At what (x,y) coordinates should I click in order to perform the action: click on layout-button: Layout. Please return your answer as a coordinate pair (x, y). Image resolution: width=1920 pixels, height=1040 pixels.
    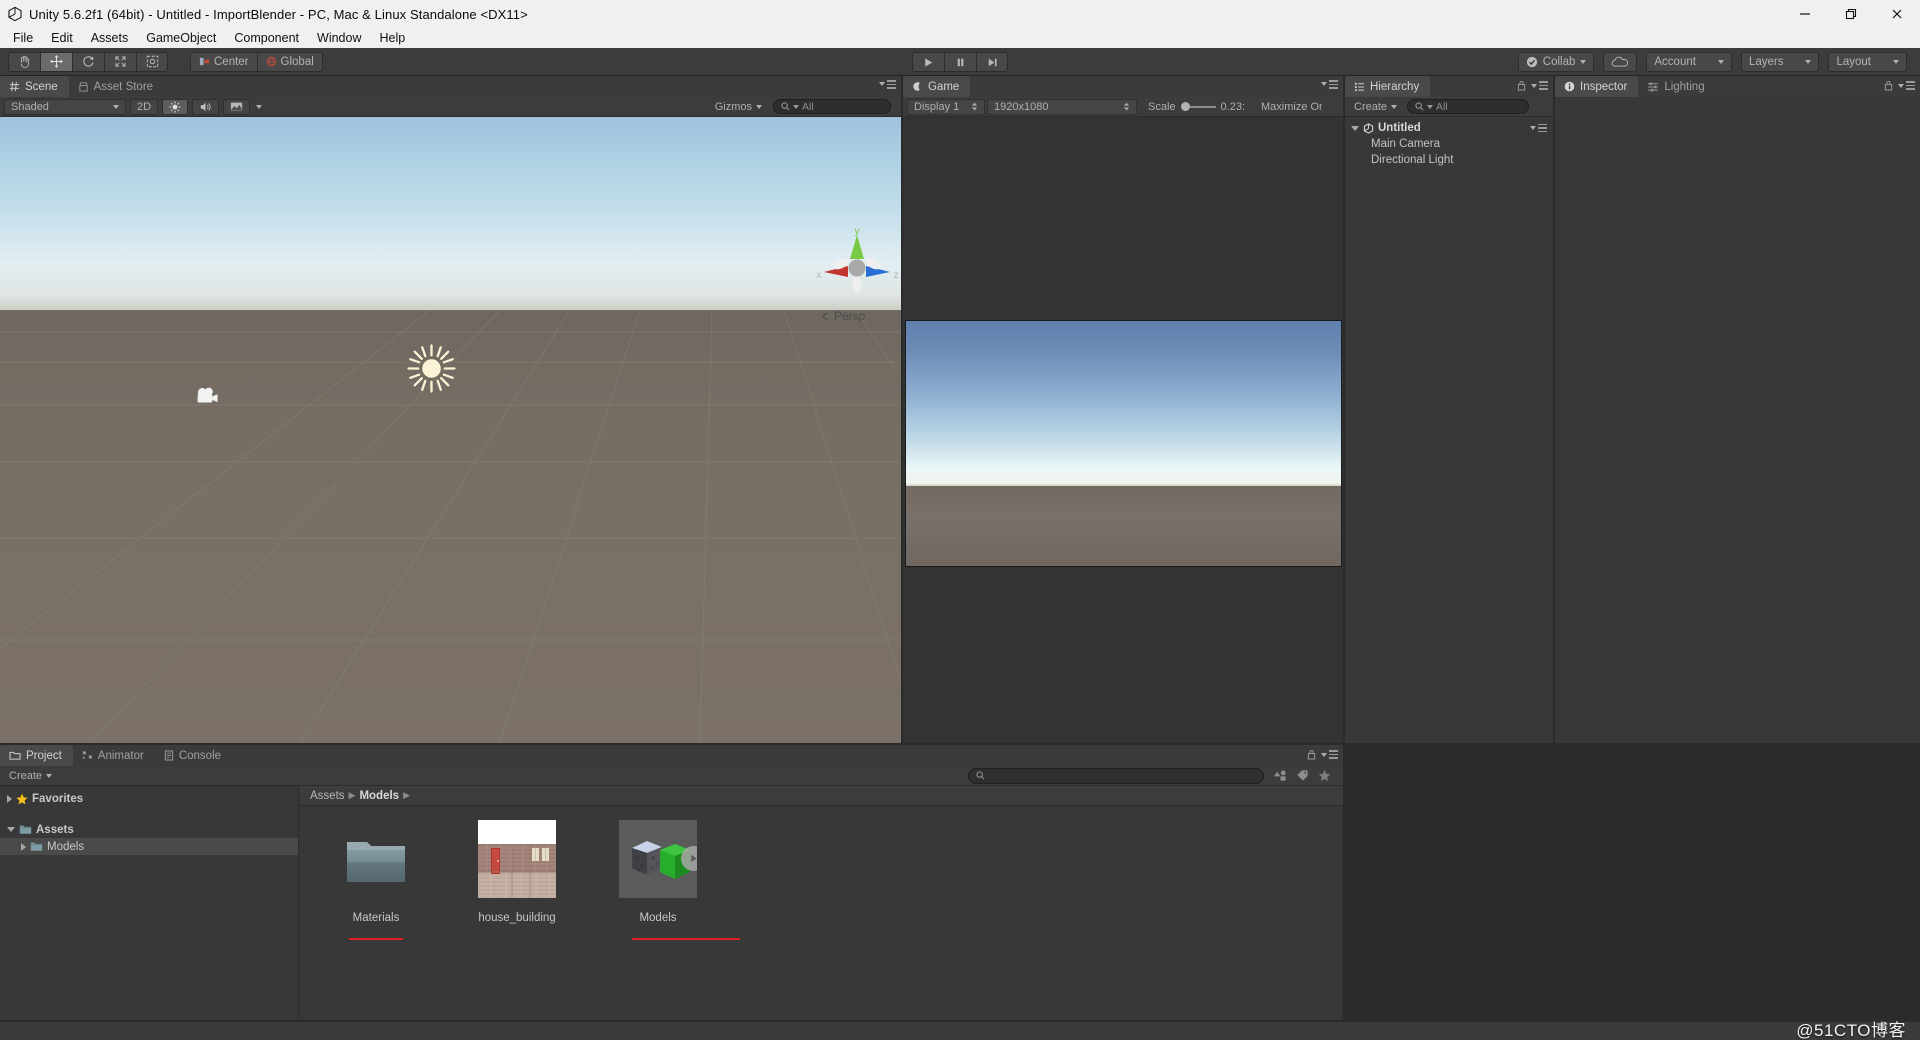
    Looking at the image, I should click on (1867, 61).